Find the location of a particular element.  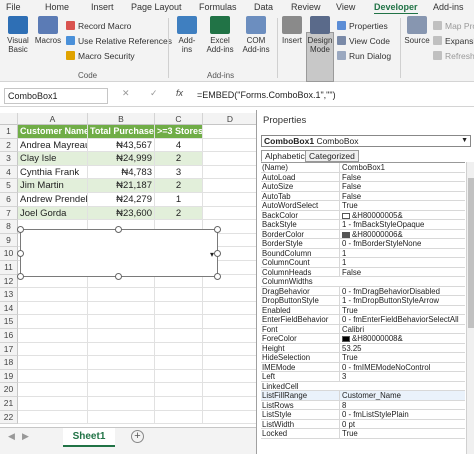

property-row: ListFillRange Customer_Name is located at coordinates (363, 396).